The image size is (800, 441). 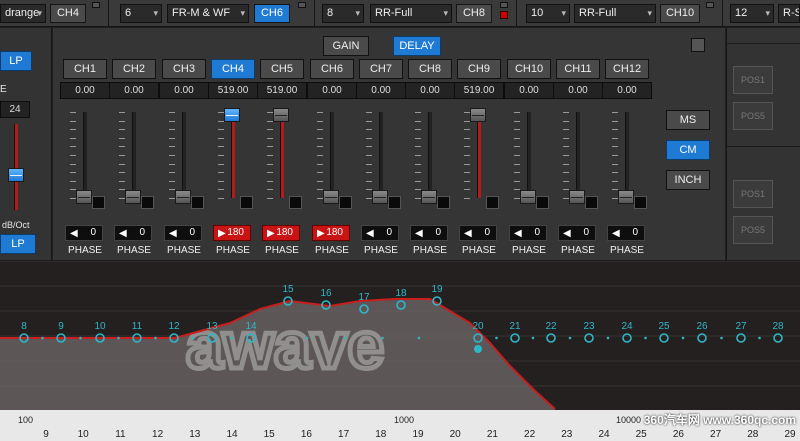 What do you see at coordinates (272, 13) in the screenshot?
I see `ch6-assign-button: CH6` at bounding box center [272, 13].